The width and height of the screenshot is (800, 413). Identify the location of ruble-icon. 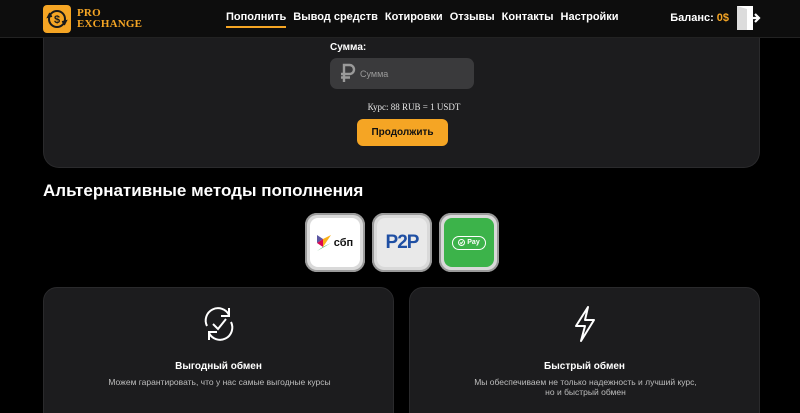
(348, 72).